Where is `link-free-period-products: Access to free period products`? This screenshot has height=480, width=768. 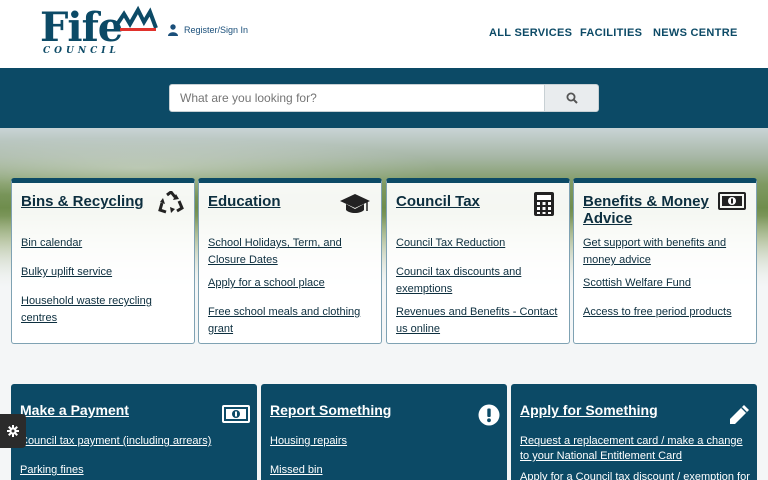 link-free-period-products: Access to free period products is located at coordinates (665, 312).